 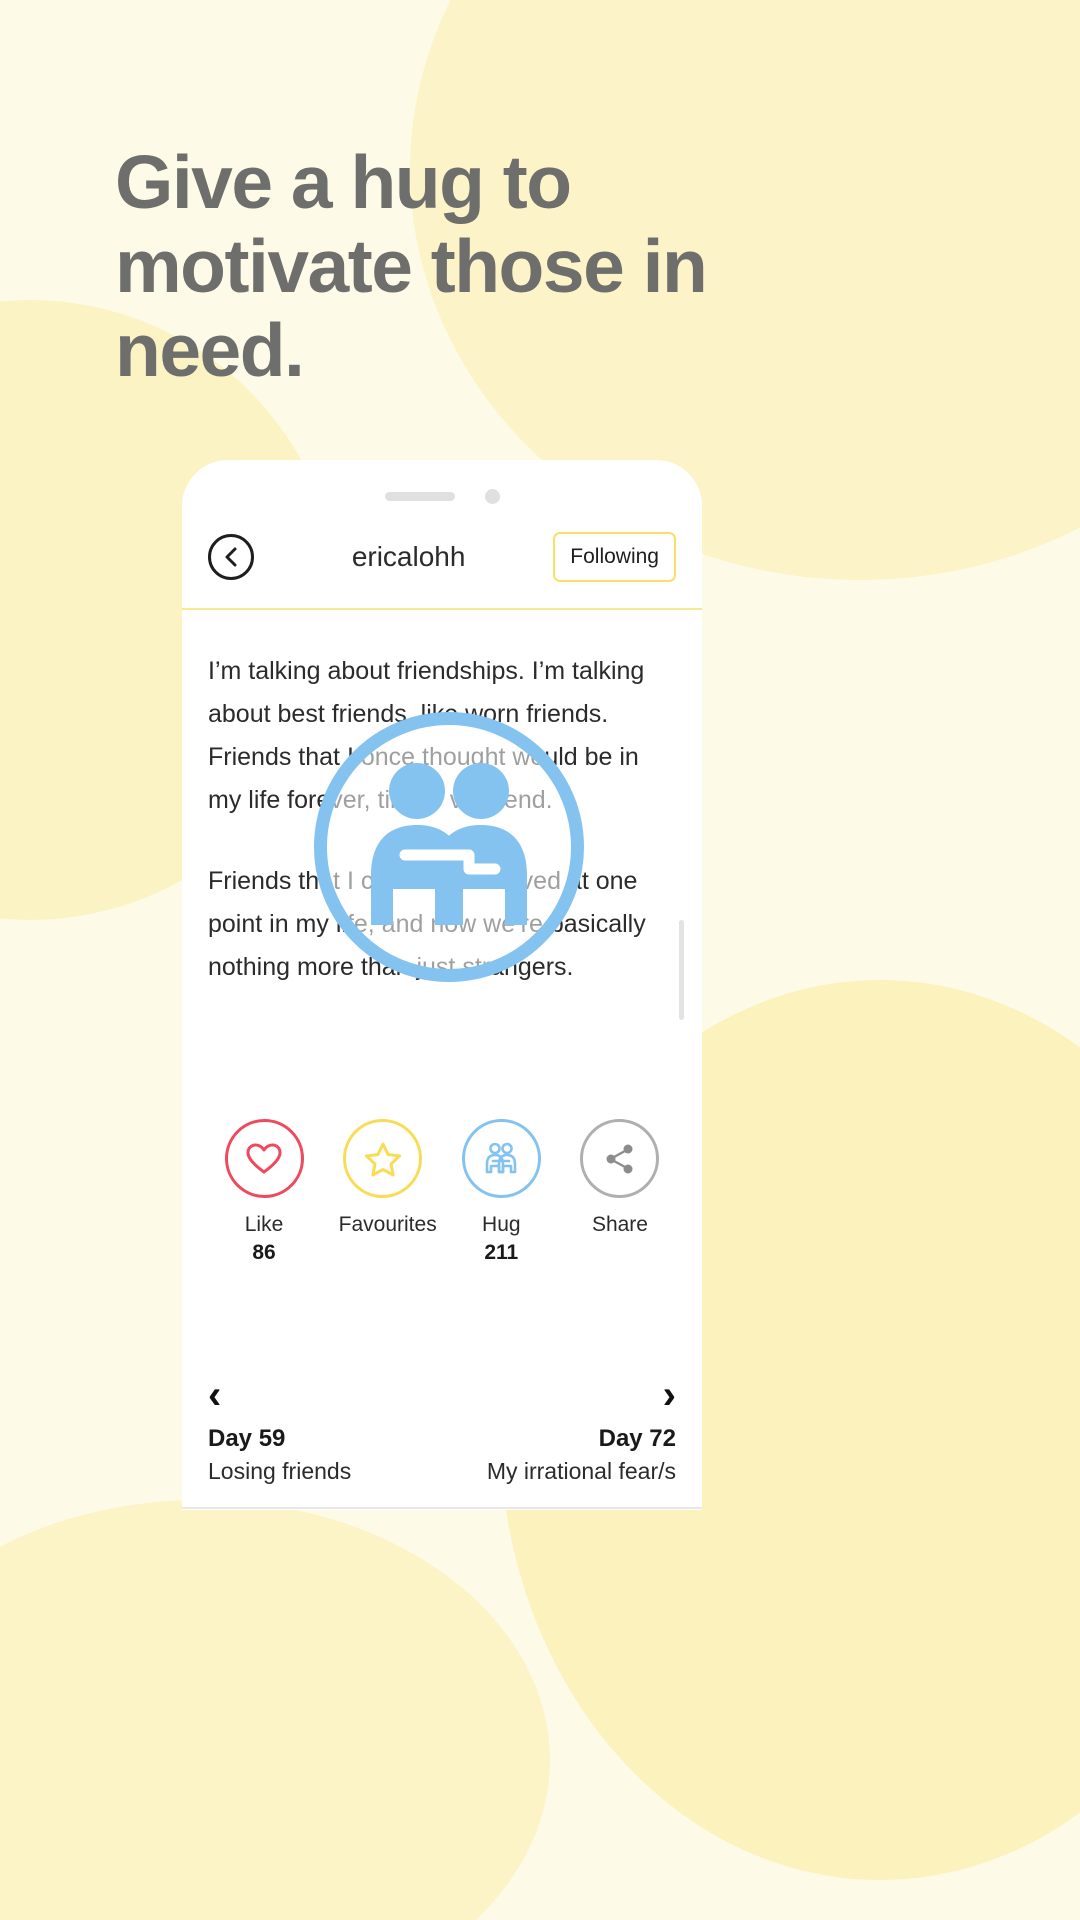 I want to click on following-button: Following, so click(x=614, y=557).